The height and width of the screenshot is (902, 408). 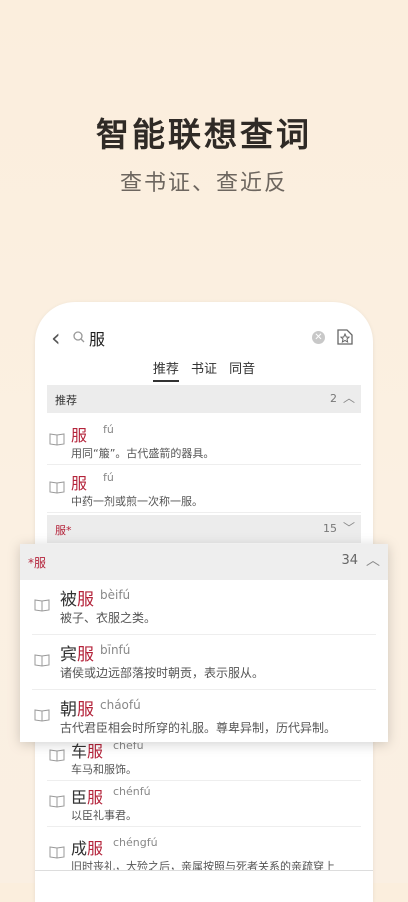 What do you see at coordinates (318, 337) in the screenshot?
I see `clear-icon: ✕` at bounding box center [318, 337].